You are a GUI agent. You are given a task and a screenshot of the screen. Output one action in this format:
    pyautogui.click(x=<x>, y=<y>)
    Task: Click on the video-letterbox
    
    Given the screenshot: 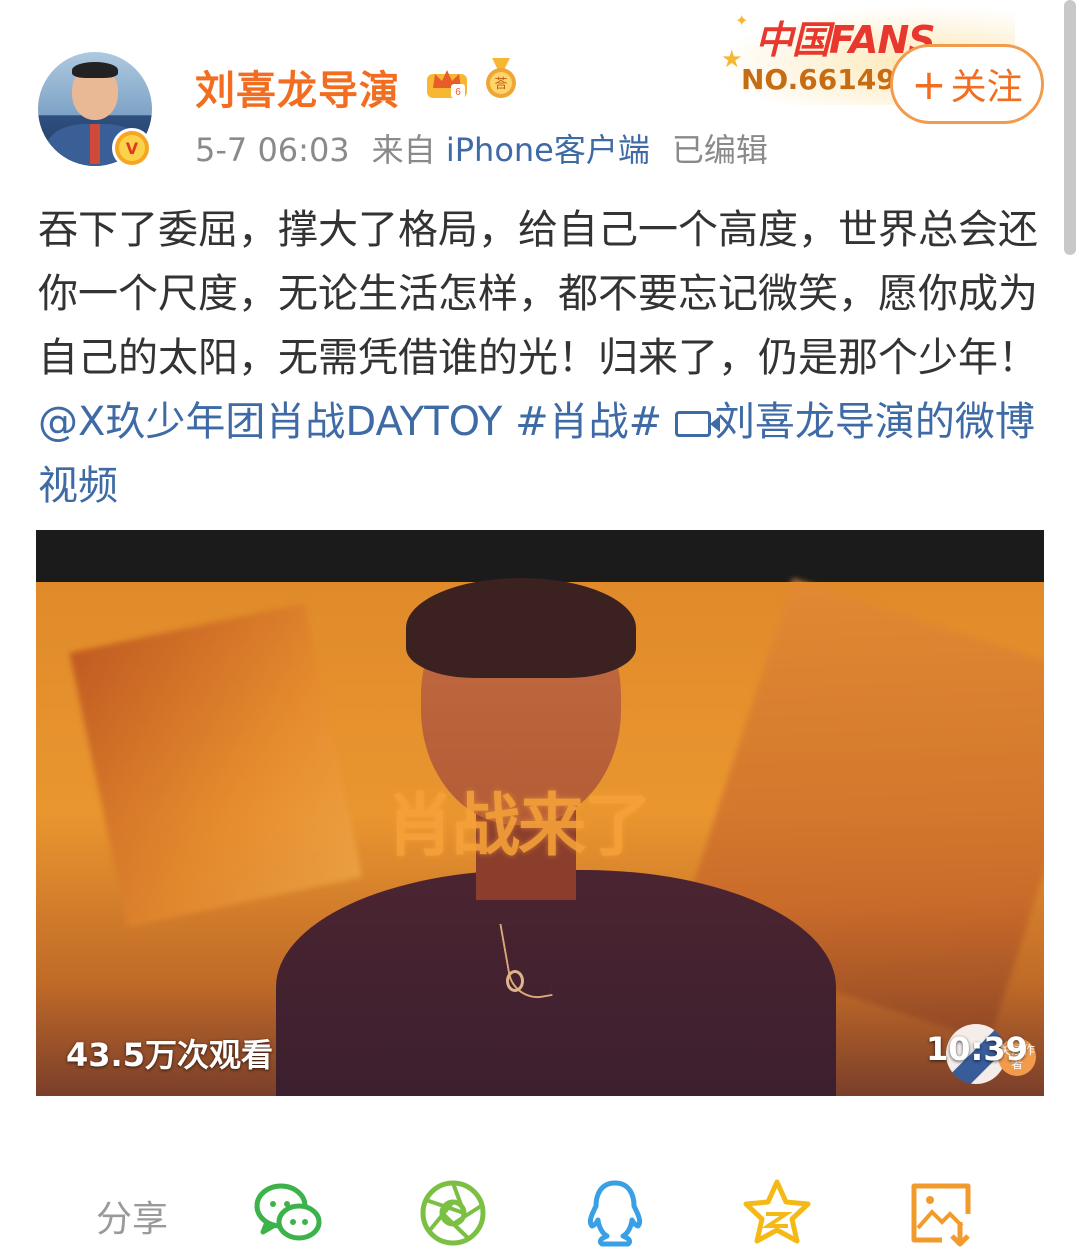 What is the action you would take?
    pyautogui.click(x=540, y=556)
    